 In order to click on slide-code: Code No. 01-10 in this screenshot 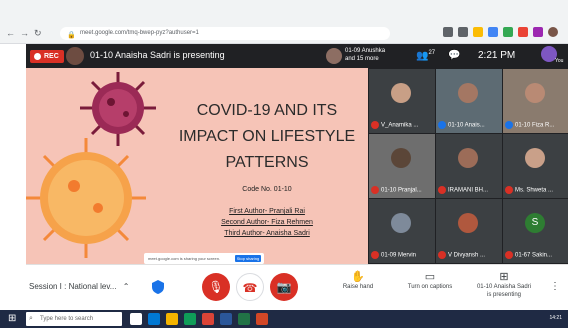, I will do `click(267, 189)`.